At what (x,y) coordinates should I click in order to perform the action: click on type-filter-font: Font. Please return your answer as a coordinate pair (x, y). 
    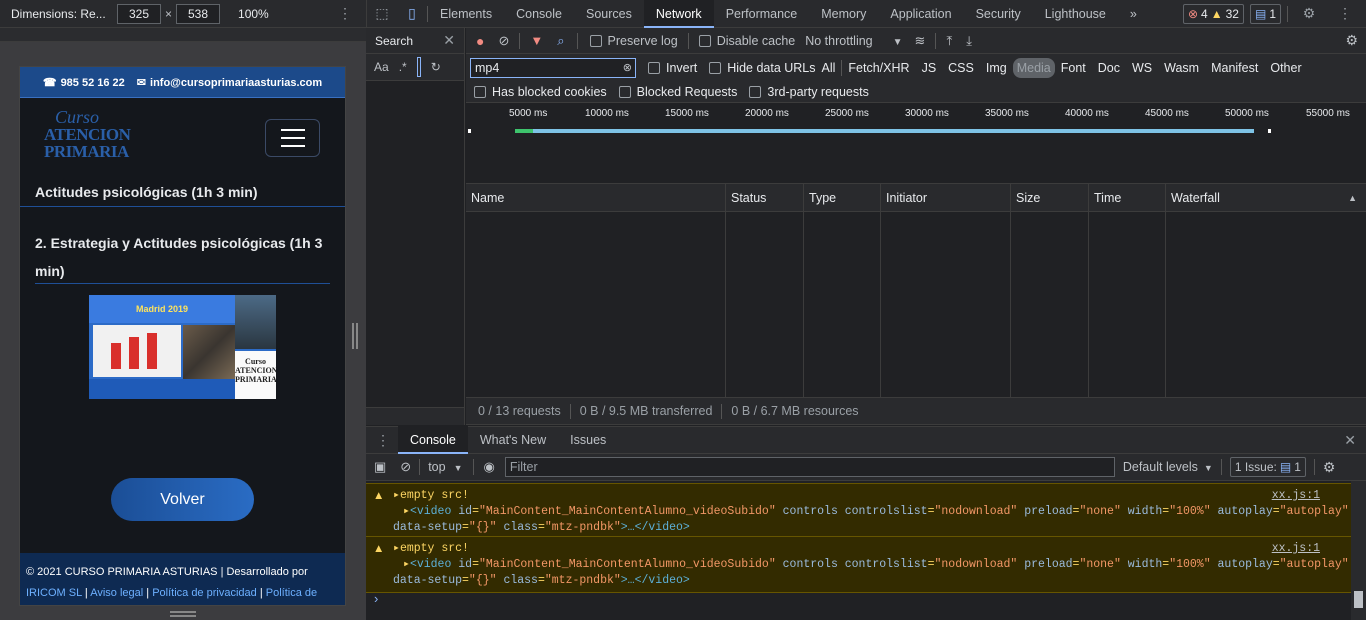
    Looking at the image, I should click on (1073, 68).